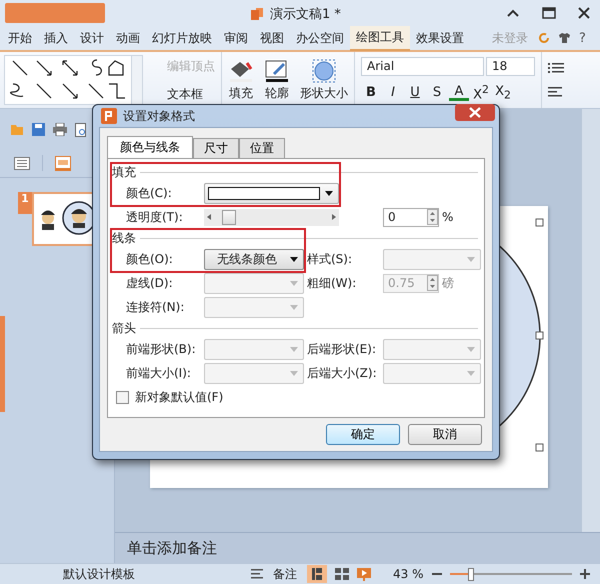 This screenshot has height=584, width=600. Describe the element at coordinates (342, 574) in the screenshot. I see `slide-sorter-icon` at that location.